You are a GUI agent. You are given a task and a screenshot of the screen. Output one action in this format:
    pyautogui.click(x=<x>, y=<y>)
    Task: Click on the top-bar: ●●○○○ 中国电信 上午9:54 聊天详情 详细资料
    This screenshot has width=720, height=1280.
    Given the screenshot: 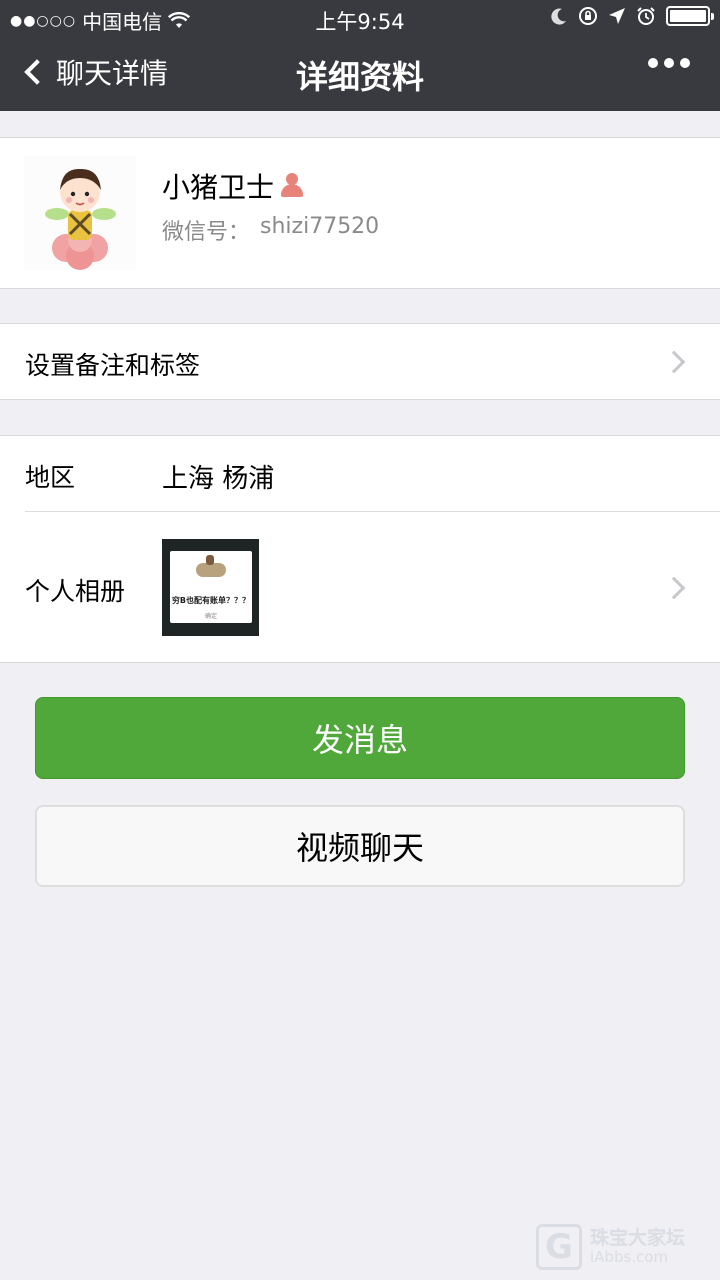 What is the action you would take?
    pyautogui.click(x=360, y=55)
    